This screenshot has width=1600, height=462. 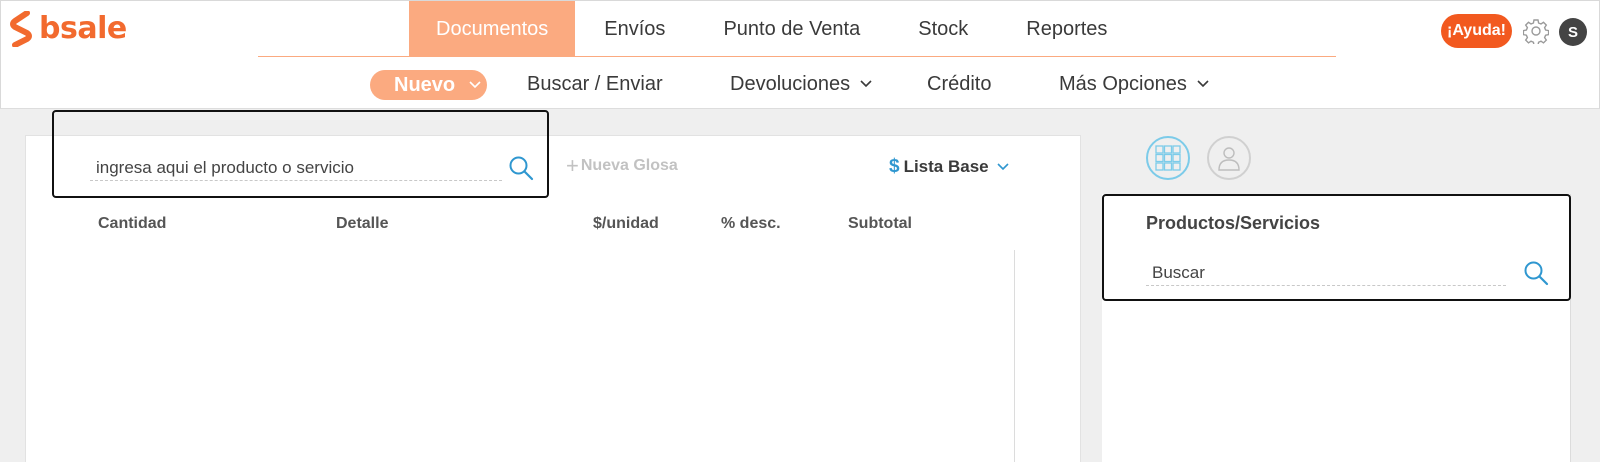 I want to click on products-search-input, so click(x=1326, y=273).